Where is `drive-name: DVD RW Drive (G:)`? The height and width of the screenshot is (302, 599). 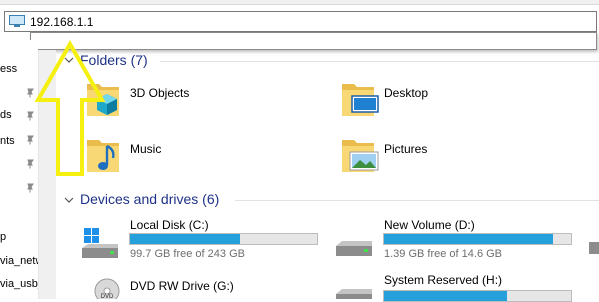 drive-name: DVD RW Drive (G:) is located at coordinates (182, 286).